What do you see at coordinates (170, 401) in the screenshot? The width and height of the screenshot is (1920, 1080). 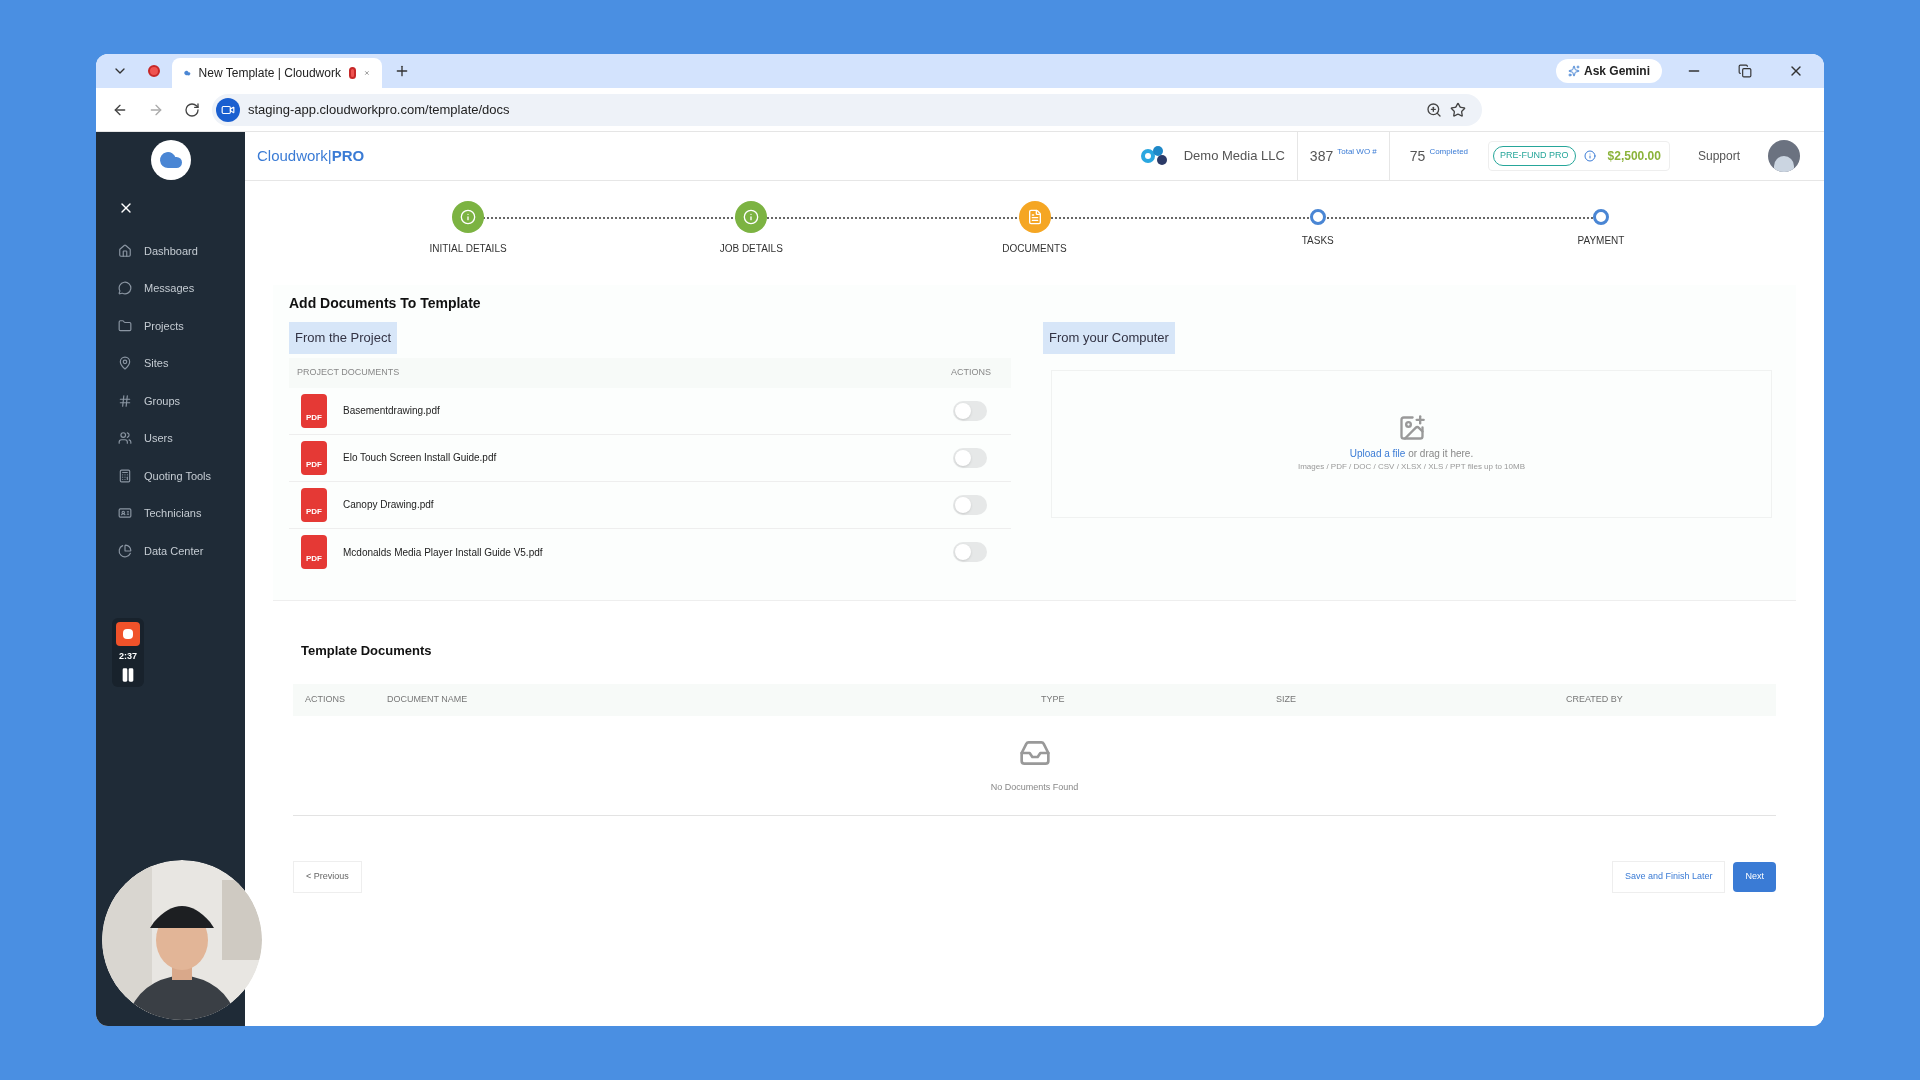 I see `sidebar-item: Groups` at bounding box center [170, 401].